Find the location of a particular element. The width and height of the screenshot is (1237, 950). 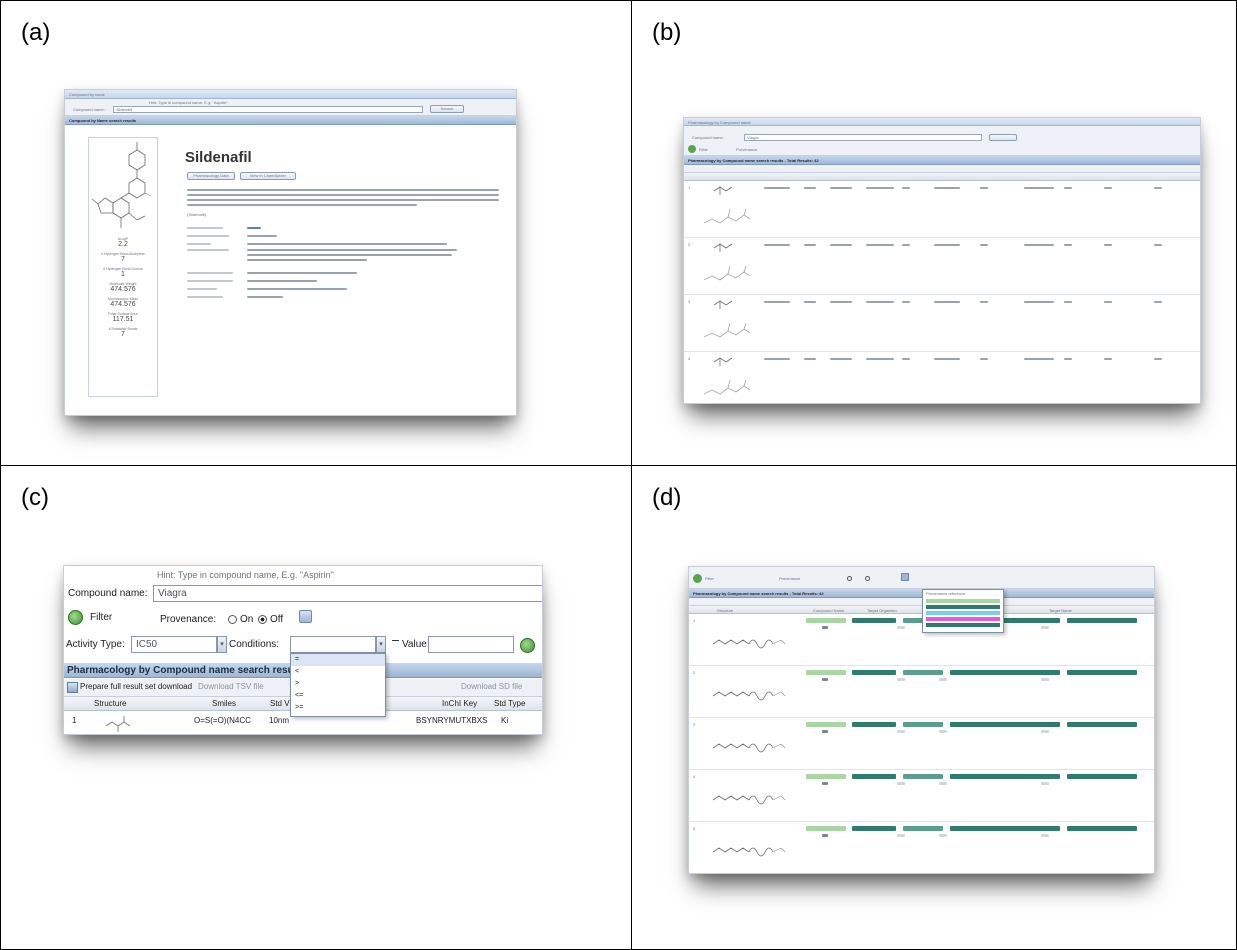

conditions-option: >= is located at coordinates (338, 708).